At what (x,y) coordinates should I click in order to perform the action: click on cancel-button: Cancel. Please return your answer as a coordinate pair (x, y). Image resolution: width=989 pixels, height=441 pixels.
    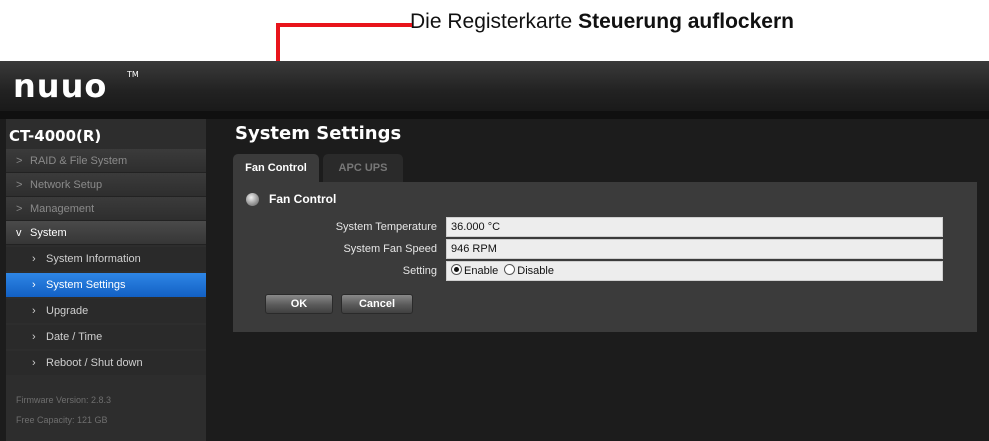
    Looking at the image, I should click on (377, 304).